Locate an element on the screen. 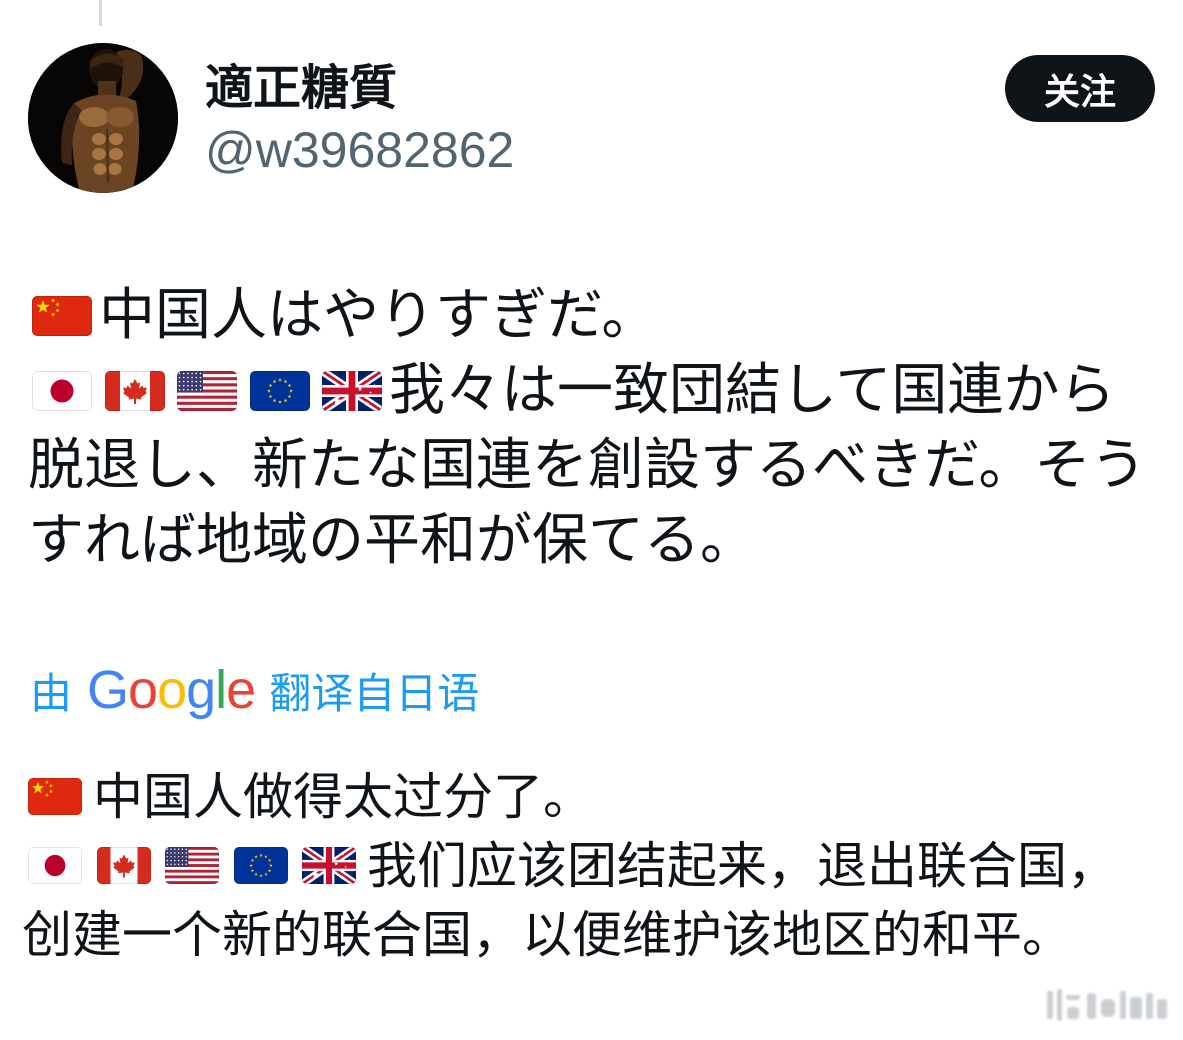 The height and width of the screenshot is (1040, 1183). line-text: 我々は一致団結して国連から is located at coordinates (752, 390).